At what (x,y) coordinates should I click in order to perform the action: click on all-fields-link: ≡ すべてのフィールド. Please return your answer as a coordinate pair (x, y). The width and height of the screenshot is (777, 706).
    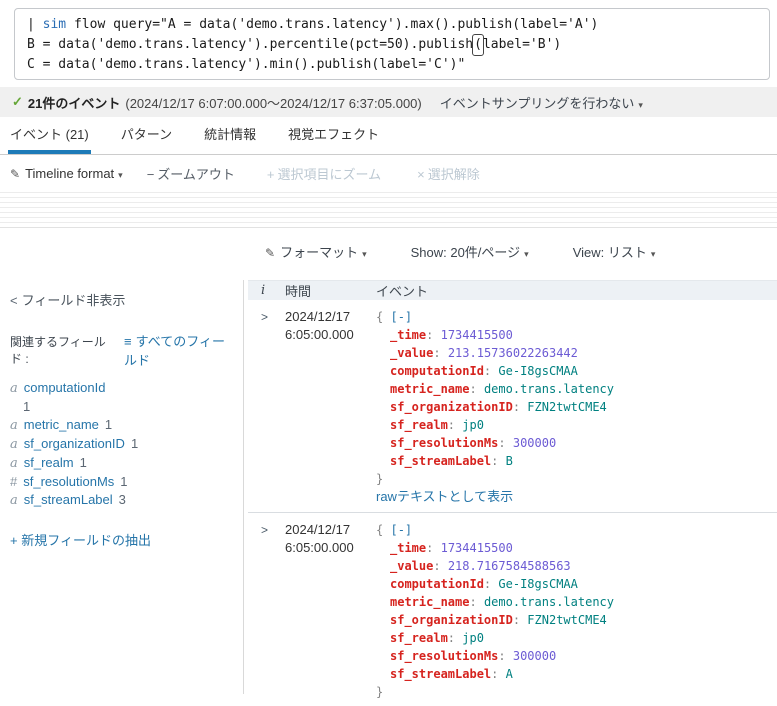
    Looking at the image, I should click on (179, 350).